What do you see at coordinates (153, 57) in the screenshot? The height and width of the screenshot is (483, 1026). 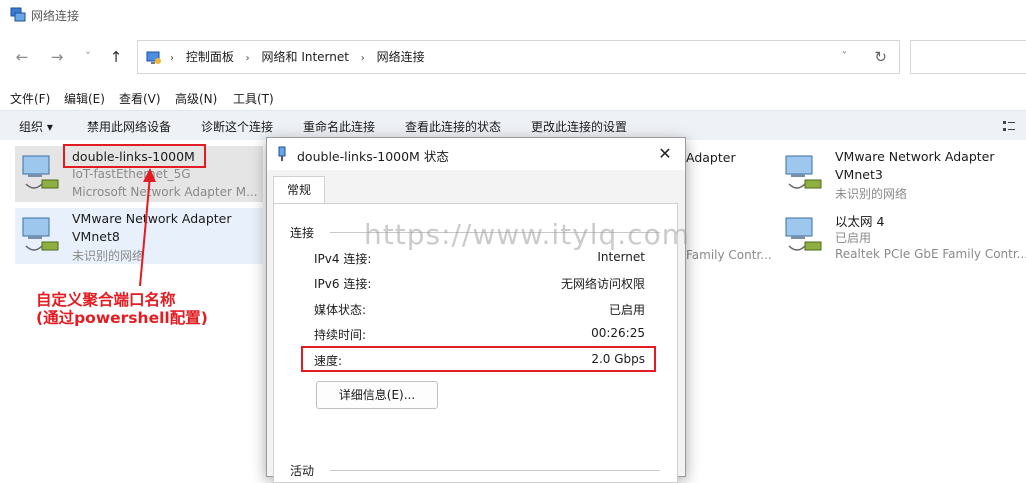 I see `control-panel-icon` at bounding box center [153, 57].